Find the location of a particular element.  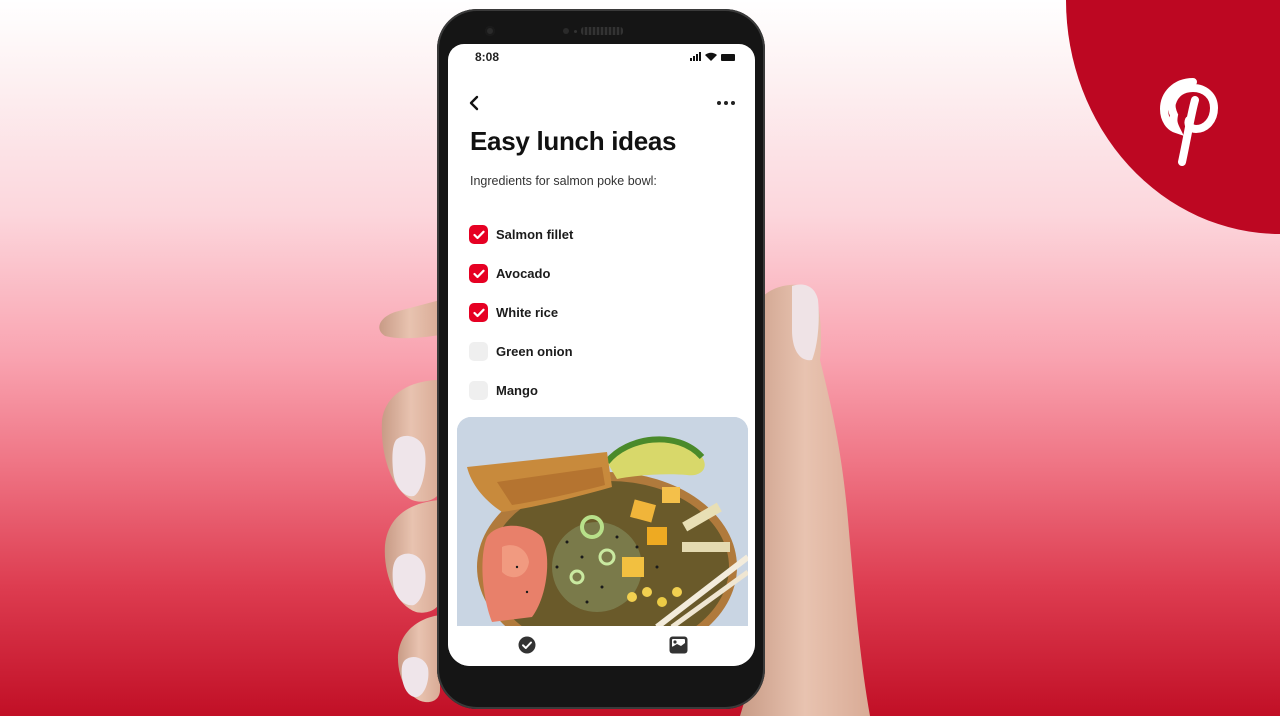

board-title: Easy lunch ideas is located at coordinates (573, 141).